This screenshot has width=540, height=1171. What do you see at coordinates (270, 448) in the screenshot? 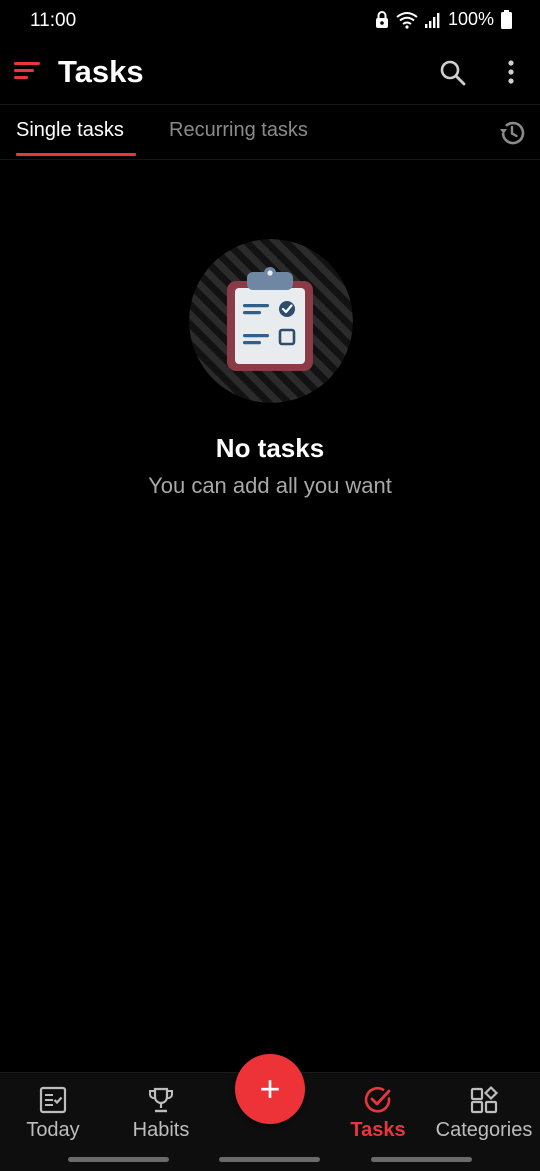
I see `empty-state-title: No tasks` at bounding box center [270, 448].